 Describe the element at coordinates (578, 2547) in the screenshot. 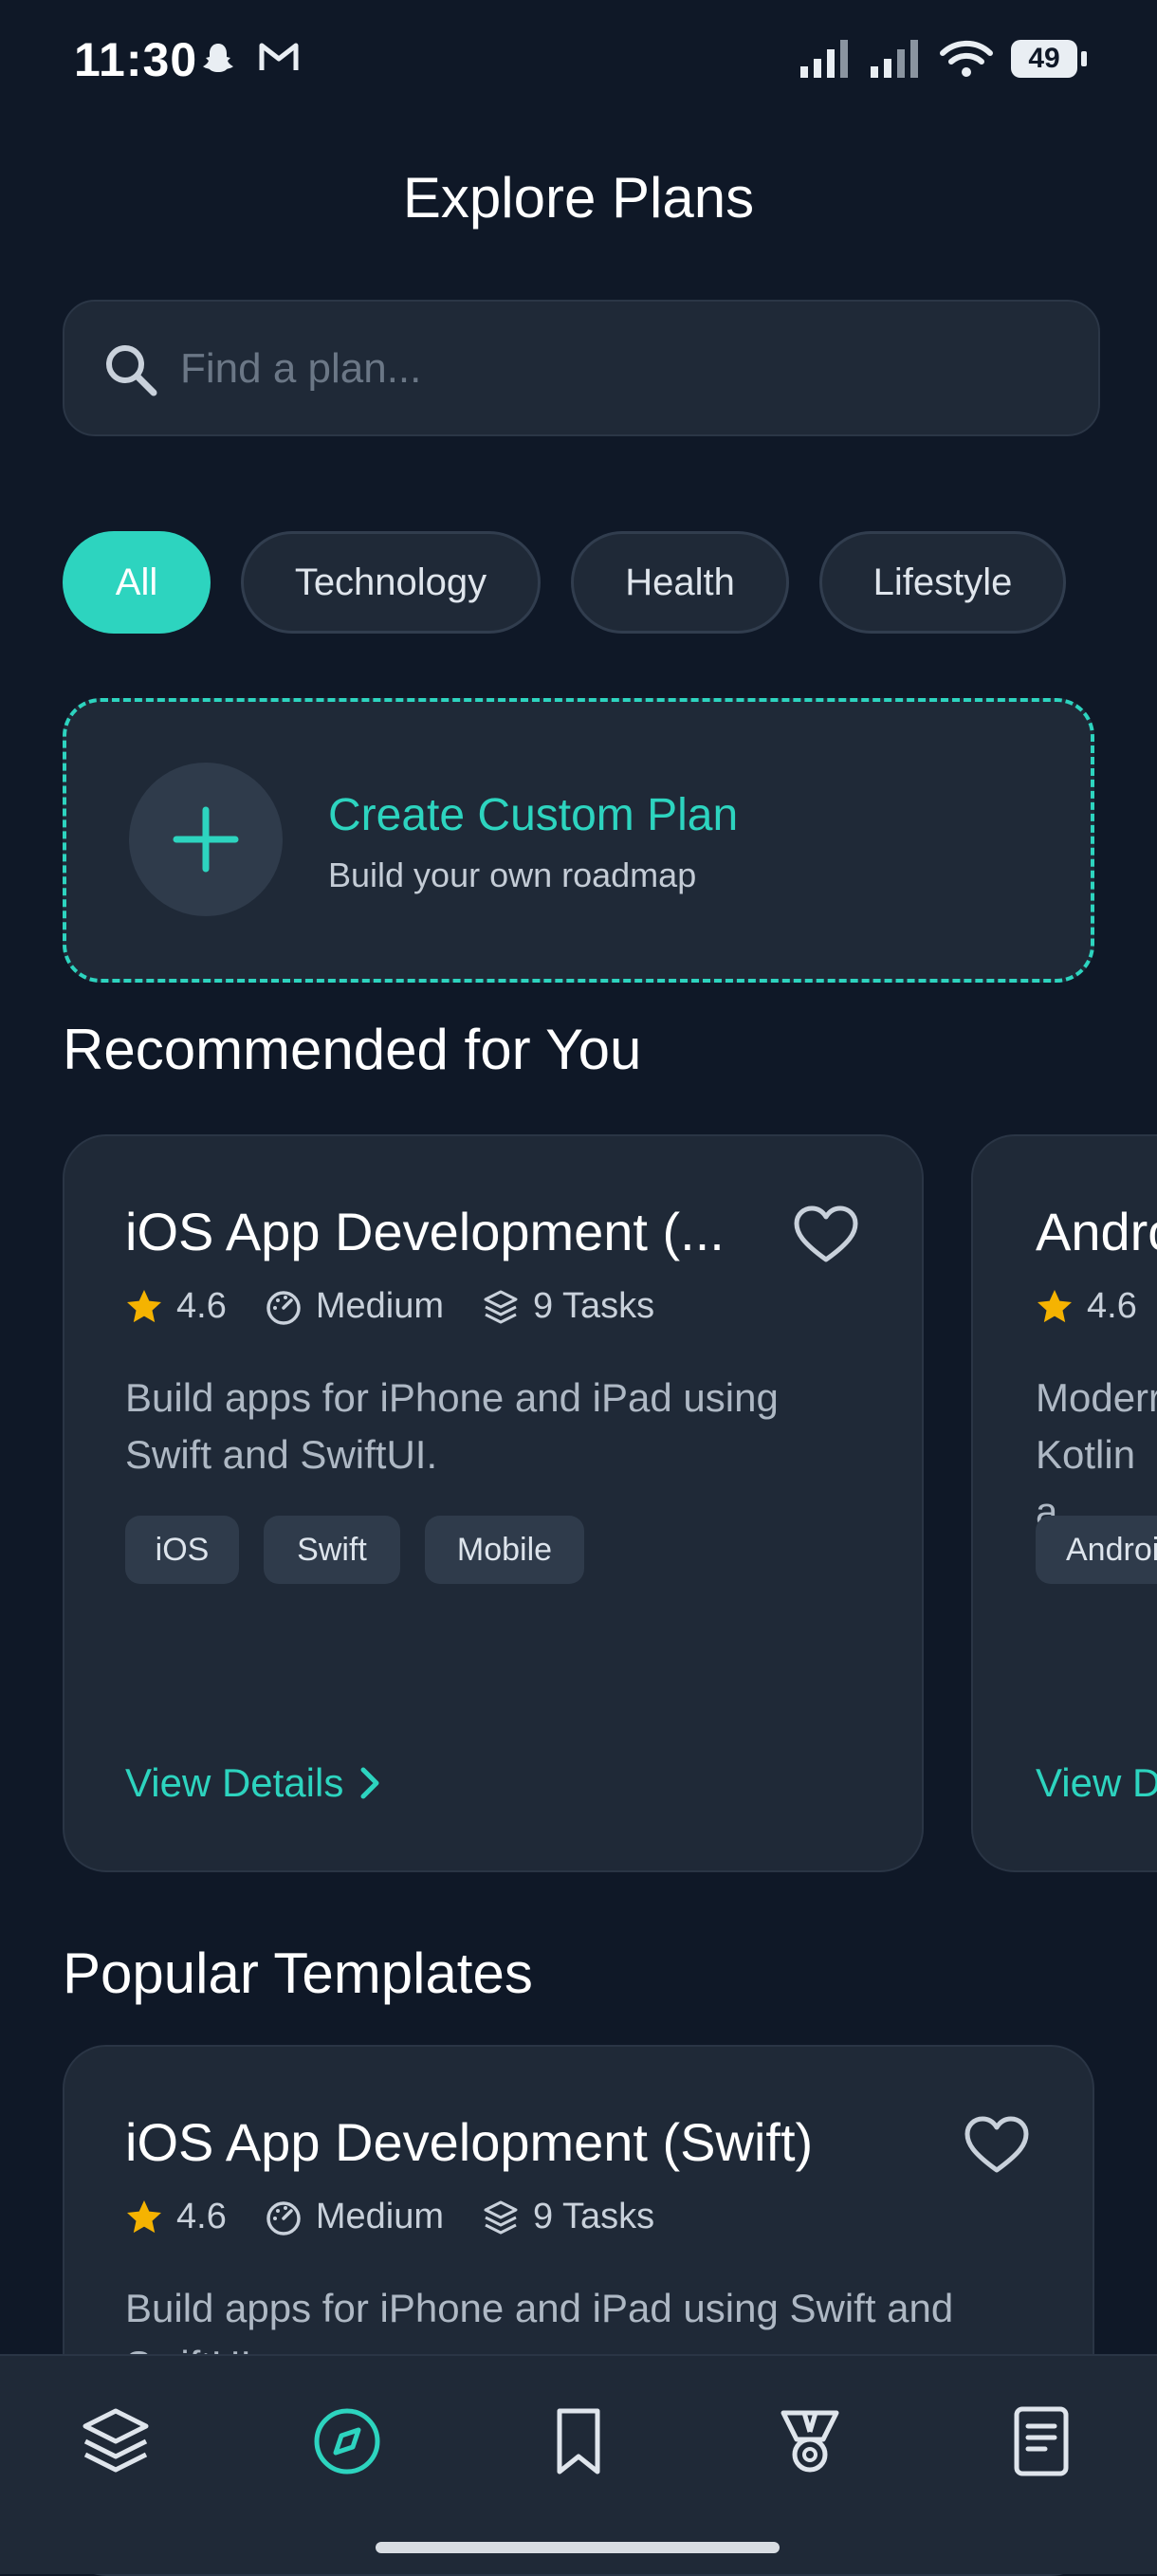

I see `home-indicator` at that location.